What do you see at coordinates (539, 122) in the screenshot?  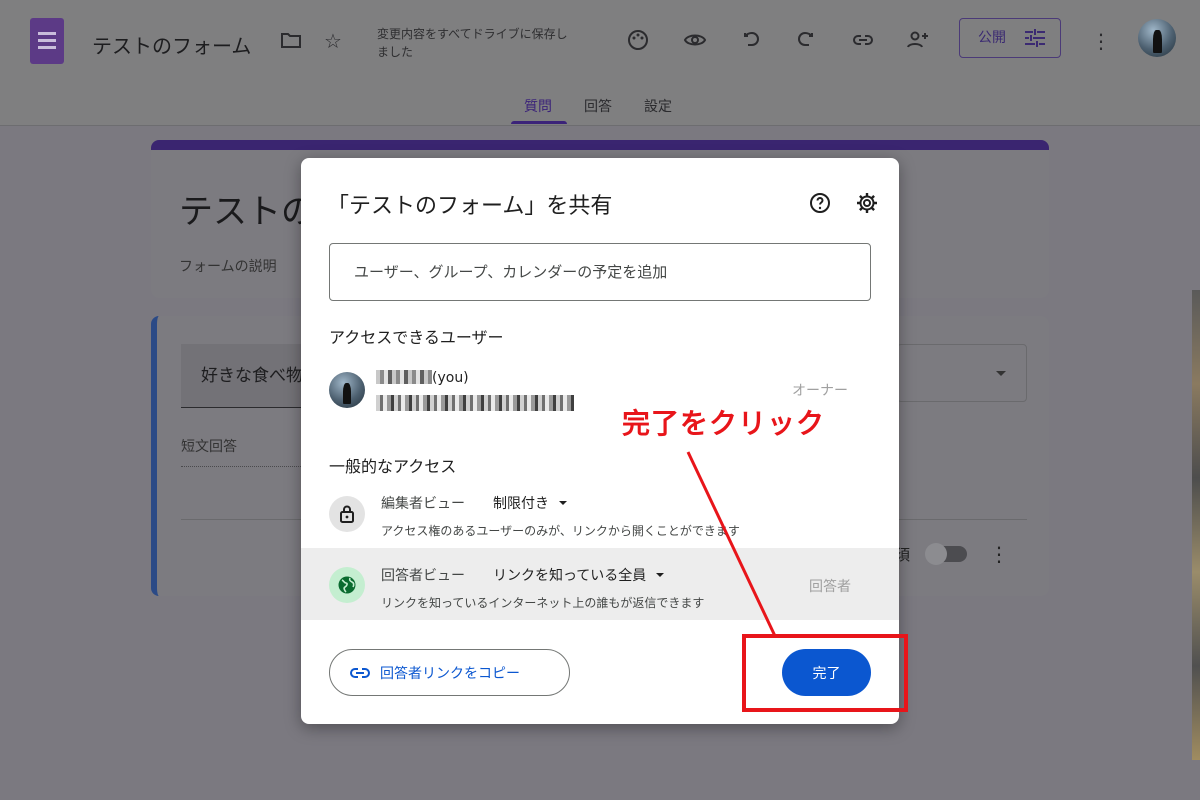 I see `active-tab-indicator` at bounding box center [539, 122].